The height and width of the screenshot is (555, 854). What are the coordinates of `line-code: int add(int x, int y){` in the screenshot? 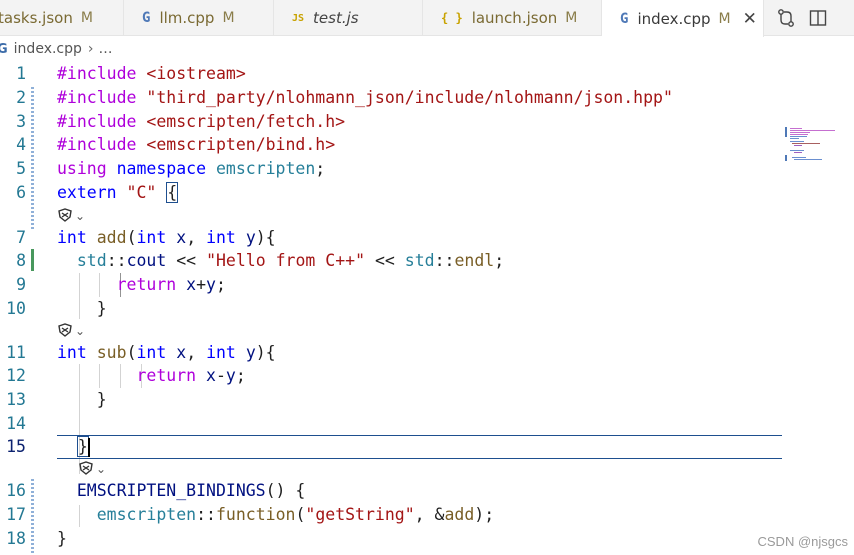 It's located at (166, 237).